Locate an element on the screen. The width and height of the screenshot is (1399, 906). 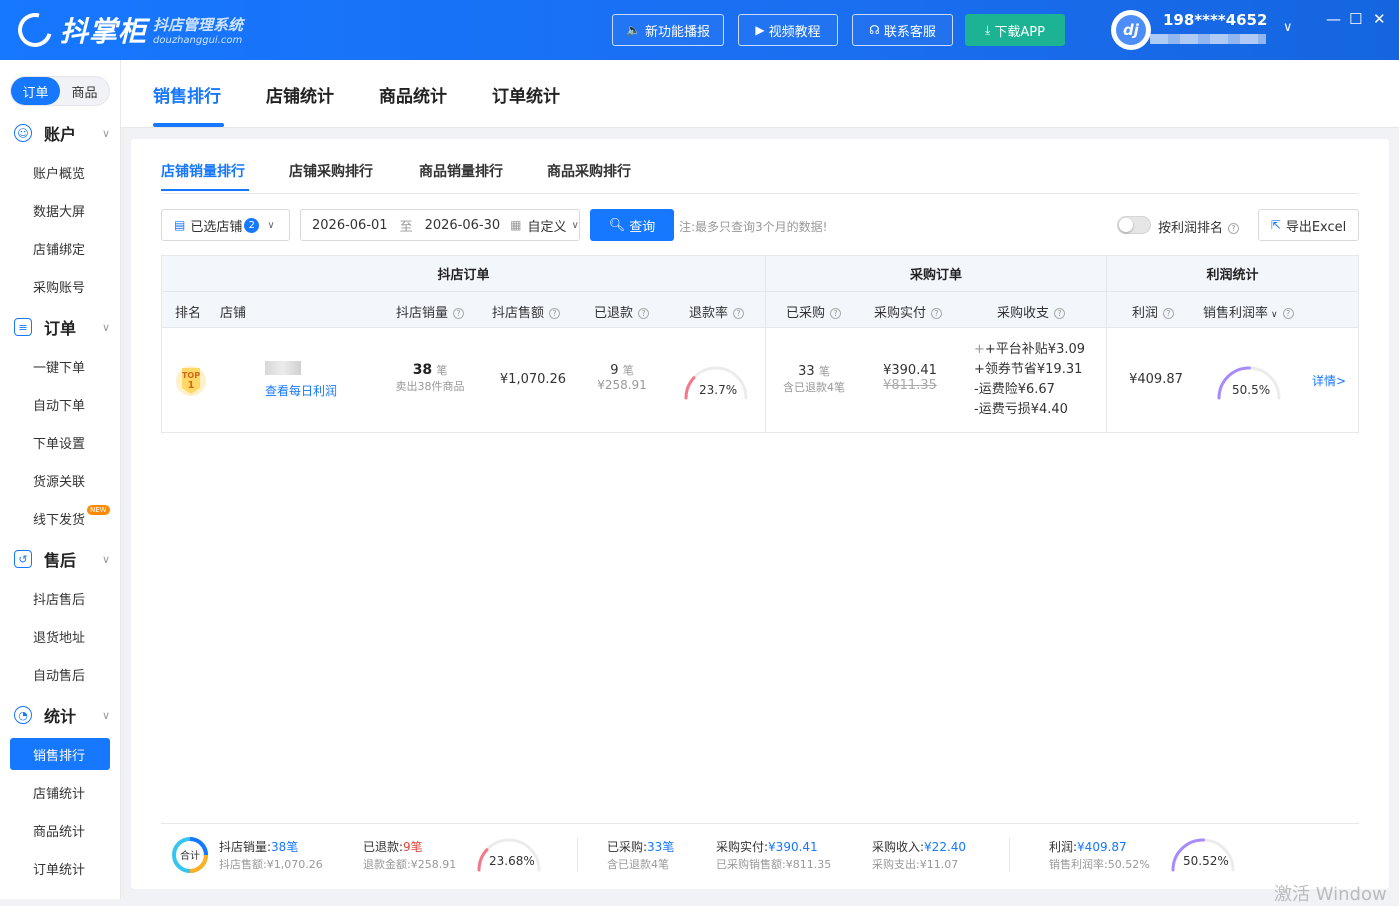
daily-profit-link: 查看每日利润 is located at coordinates (301, 390).